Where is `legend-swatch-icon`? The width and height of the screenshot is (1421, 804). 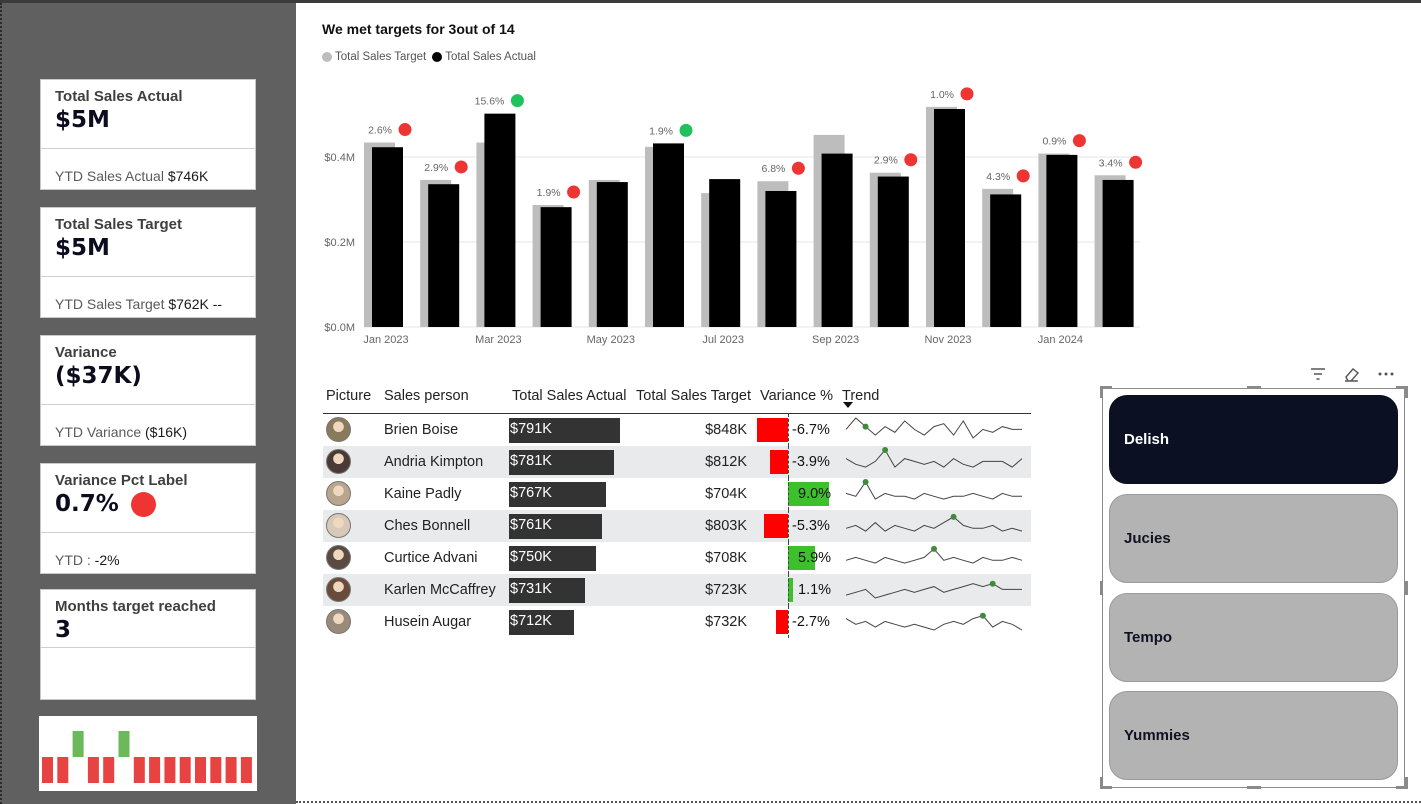
legend-swatch-icon is located at coordinates (327, 57).